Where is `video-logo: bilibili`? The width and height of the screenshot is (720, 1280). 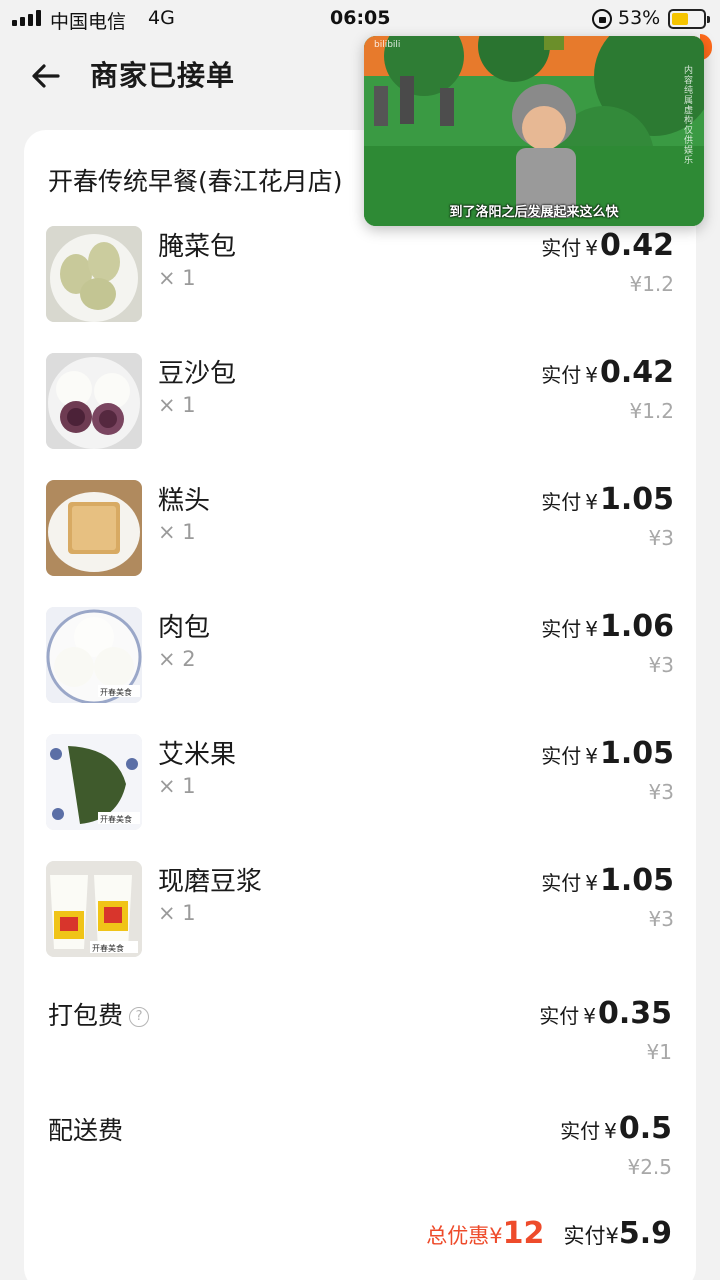
video-logo: bilibili is located at coordinates (387, 45).